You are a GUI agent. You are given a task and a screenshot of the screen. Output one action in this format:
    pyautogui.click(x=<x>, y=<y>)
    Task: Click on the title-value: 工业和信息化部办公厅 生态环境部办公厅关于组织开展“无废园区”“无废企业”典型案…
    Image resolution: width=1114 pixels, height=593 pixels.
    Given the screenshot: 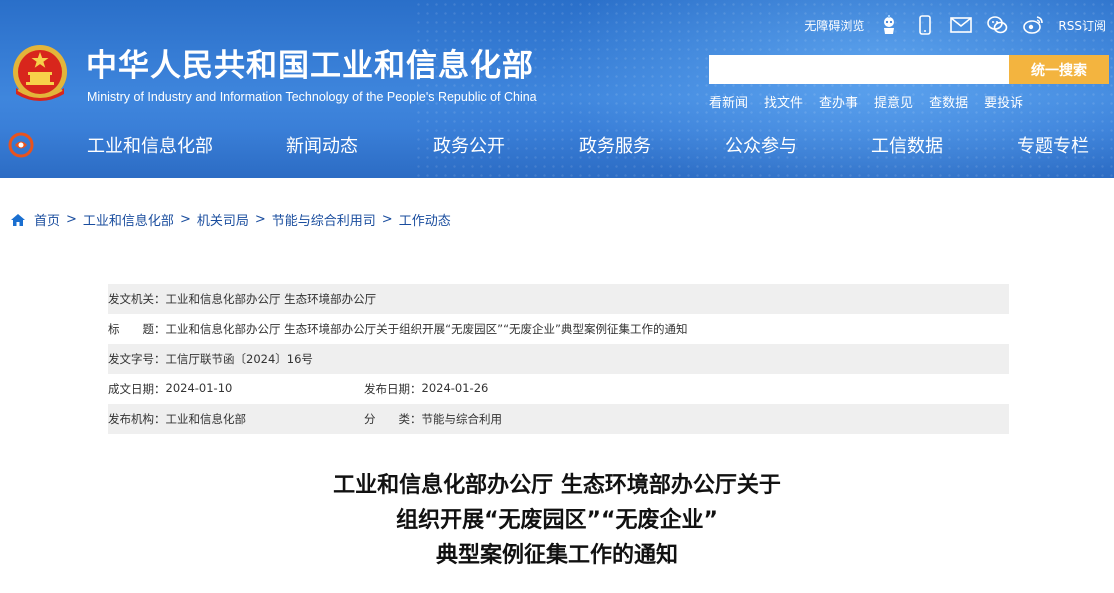 What is the action you would take?
    pyautogui.click(x=426, y=329)
    